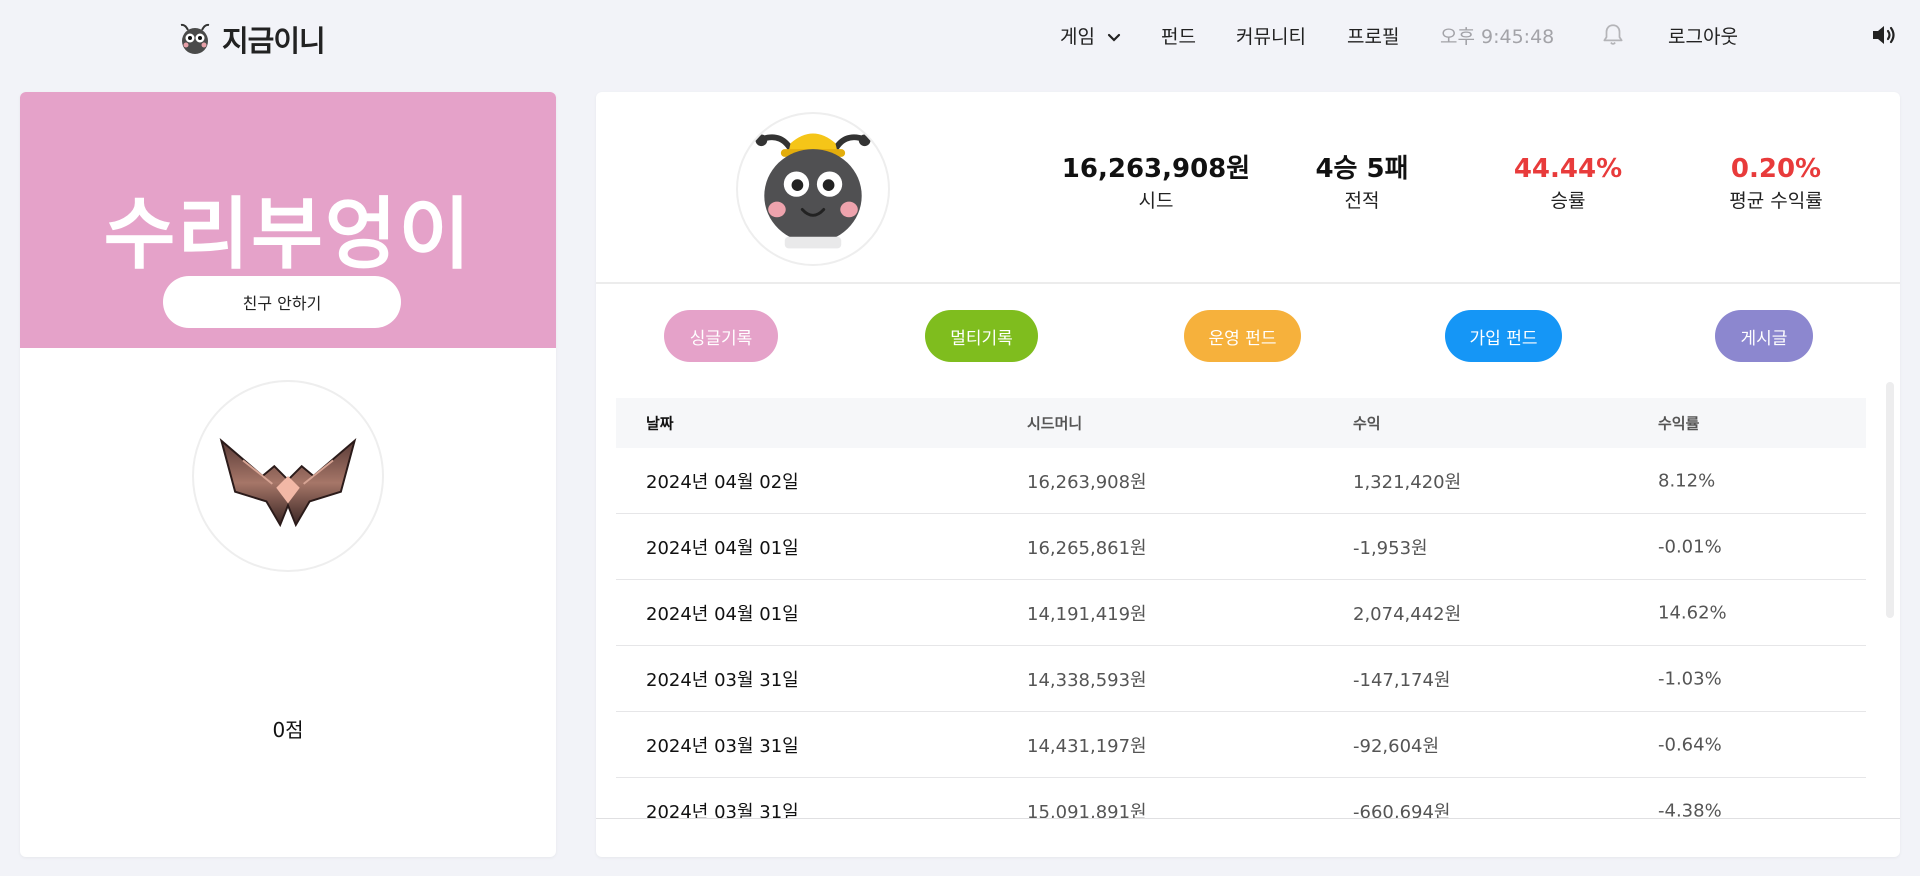 Image resolution: width=1920 pixels, height=876 pixels. Describe the element at coordinates (1776, 201) in the screenshot. I see `stat-avg-return-label: 평균 수익률` at that location.